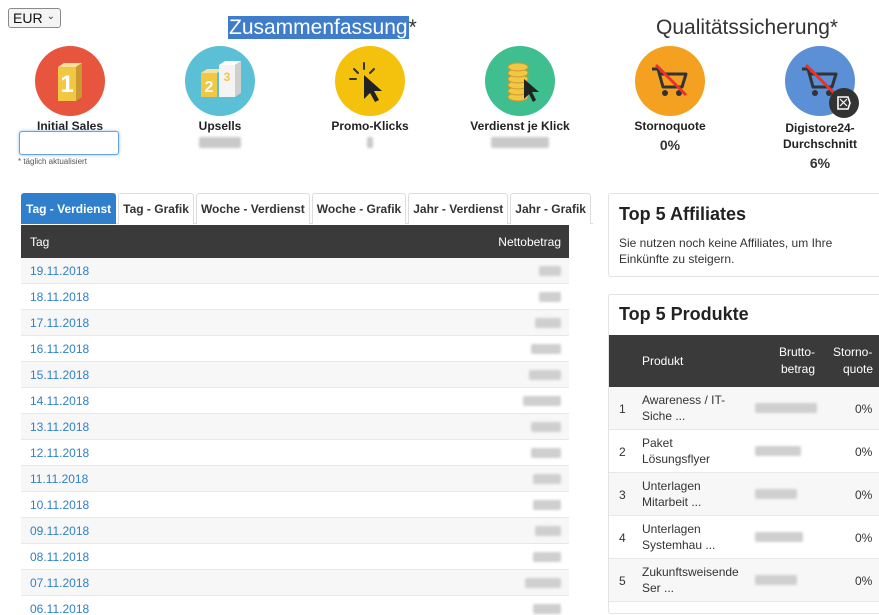  What do you see at coordinates (295, 401) in the screenshot?
I see `table-row: 14.11.2018` at bounding box center [295, 401].